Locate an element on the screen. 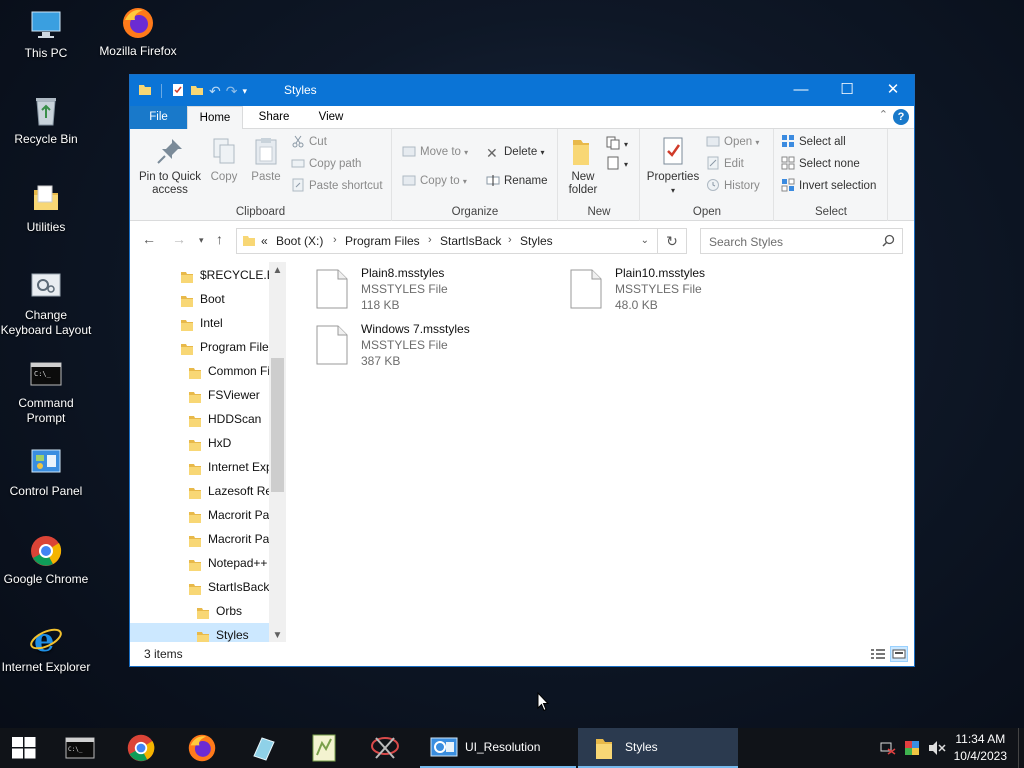 The width and height of the screenshot is (1024, 768). new-item-button: ▾ is located at coordinates (617, 144).